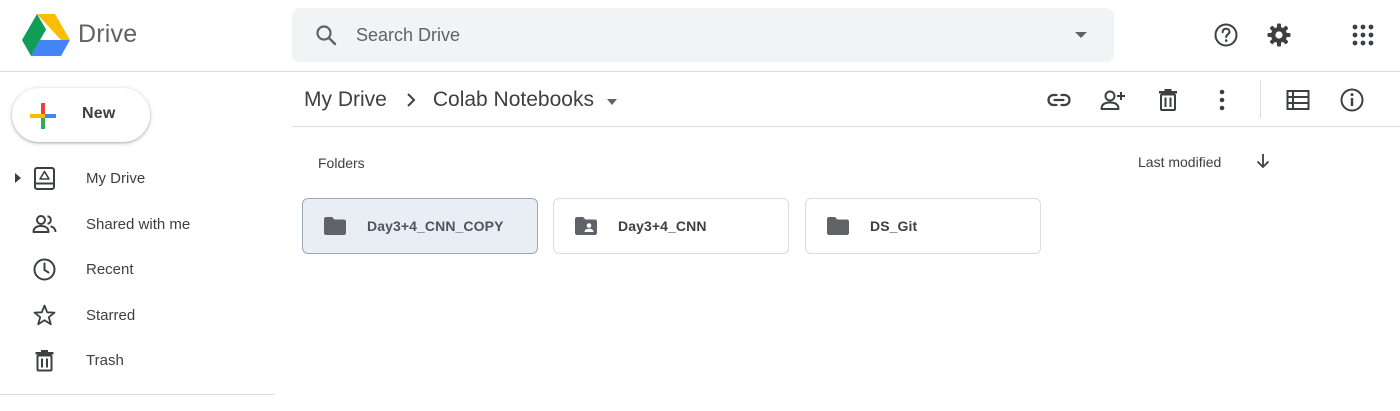  Describe the element at coordinates (99, 113) in the screenshot. I see `new-button-label: New` at that location.